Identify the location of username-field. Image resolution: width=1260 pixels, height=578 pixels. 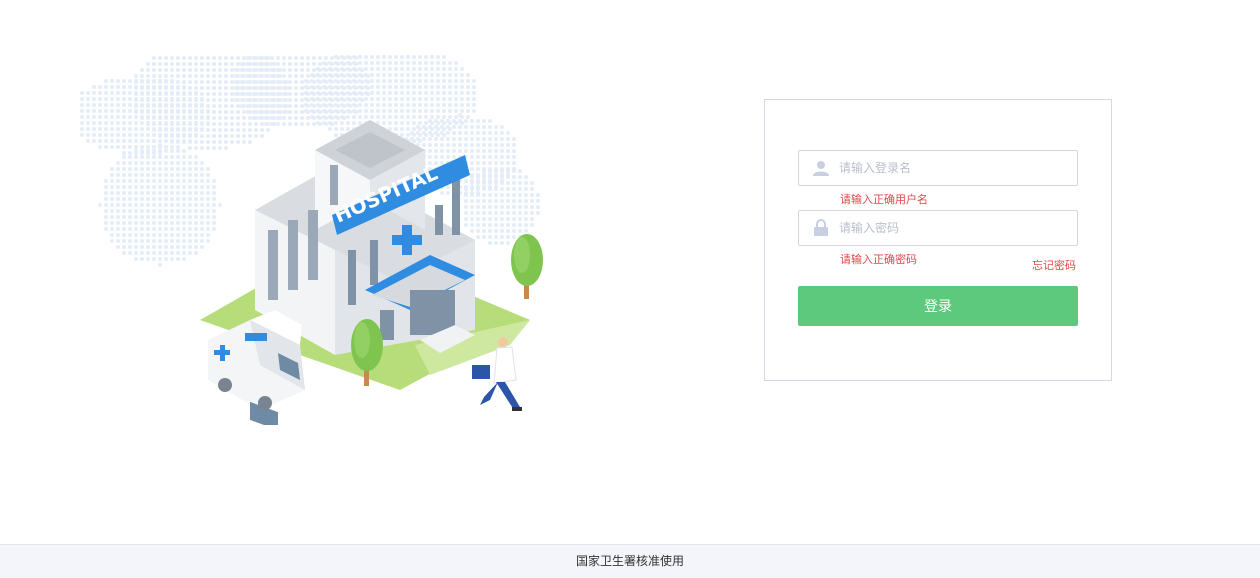
(938, 168).